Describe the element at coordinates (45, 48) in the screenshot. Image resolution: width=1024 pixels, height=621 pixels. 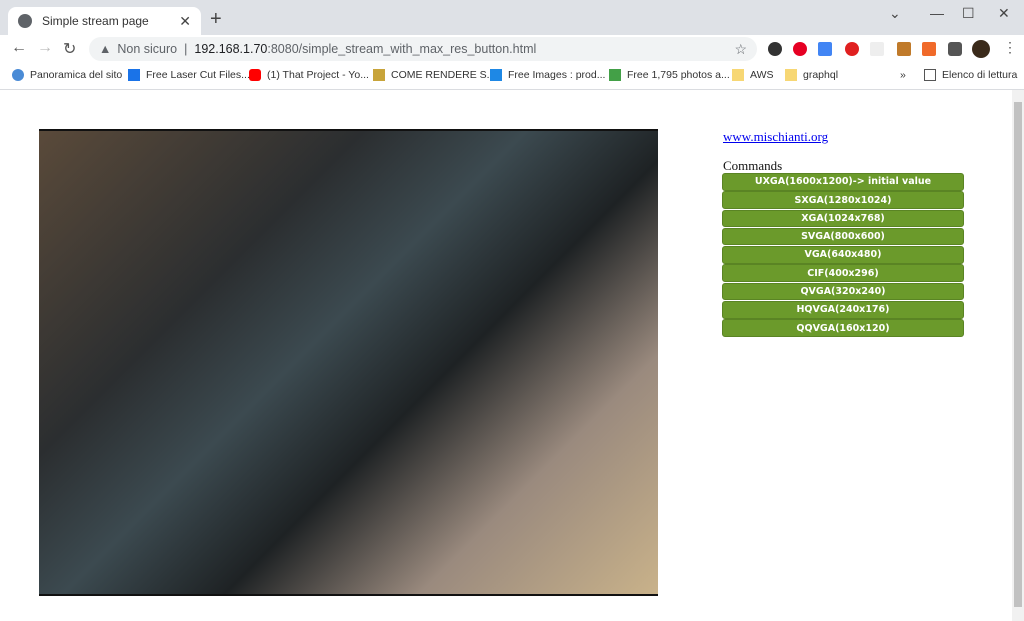
I see `forward-icon: →` at that location.